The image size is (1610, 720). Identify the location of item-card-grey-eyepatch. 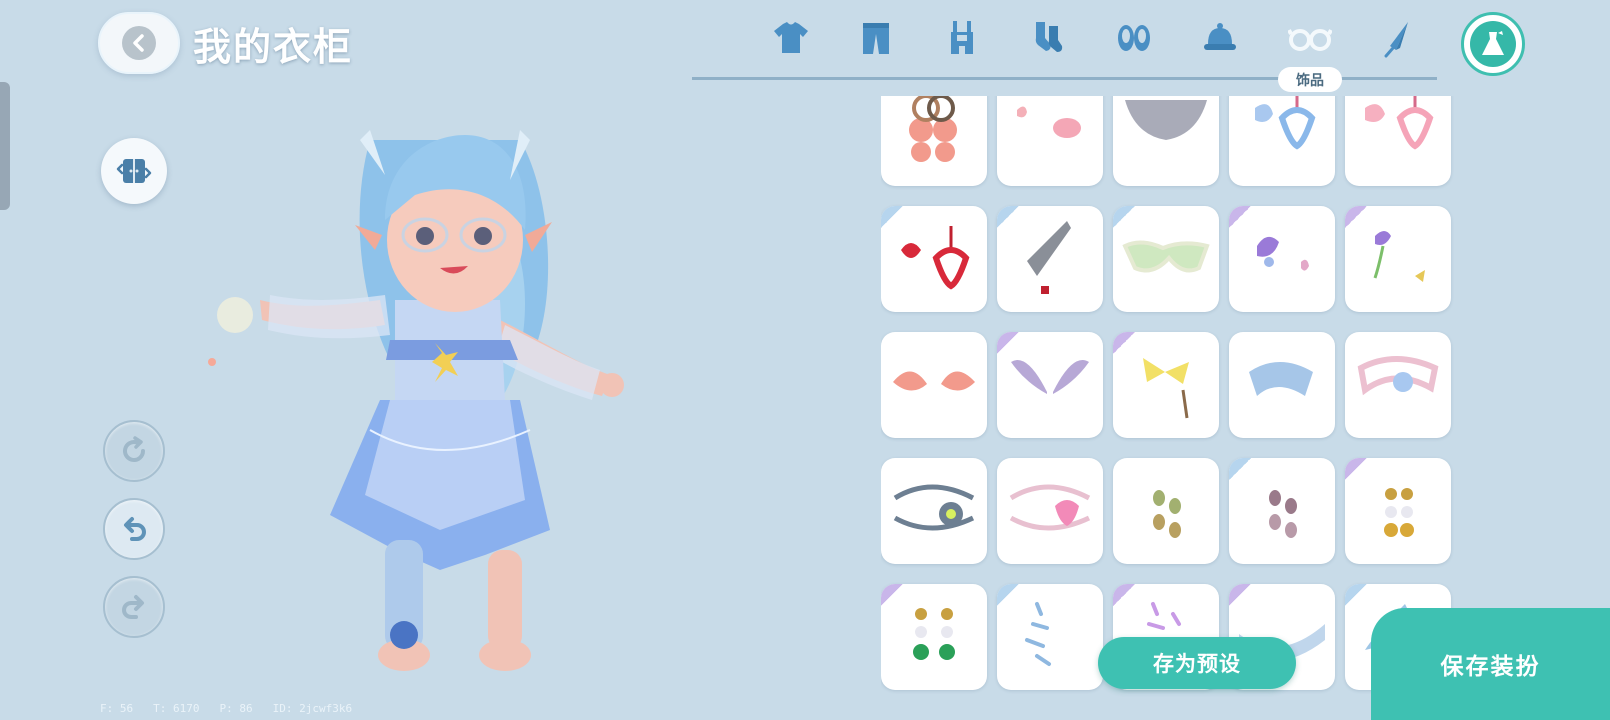
(934, 511).